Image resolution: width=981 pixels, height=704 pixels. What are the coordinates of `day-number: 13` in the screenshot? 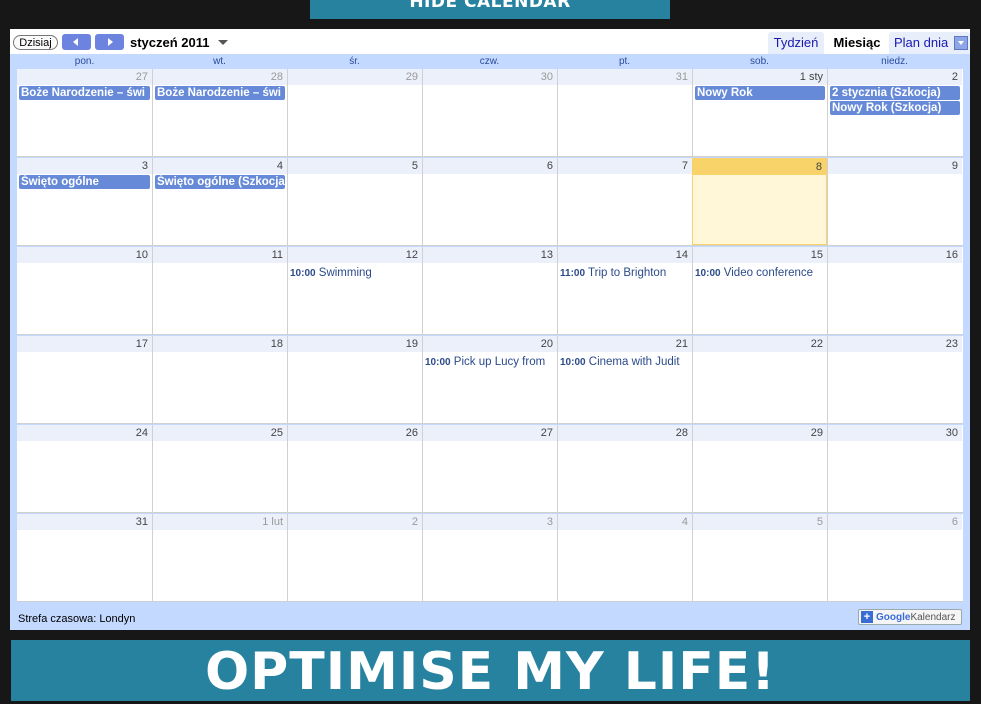 It's located at (490, 255).